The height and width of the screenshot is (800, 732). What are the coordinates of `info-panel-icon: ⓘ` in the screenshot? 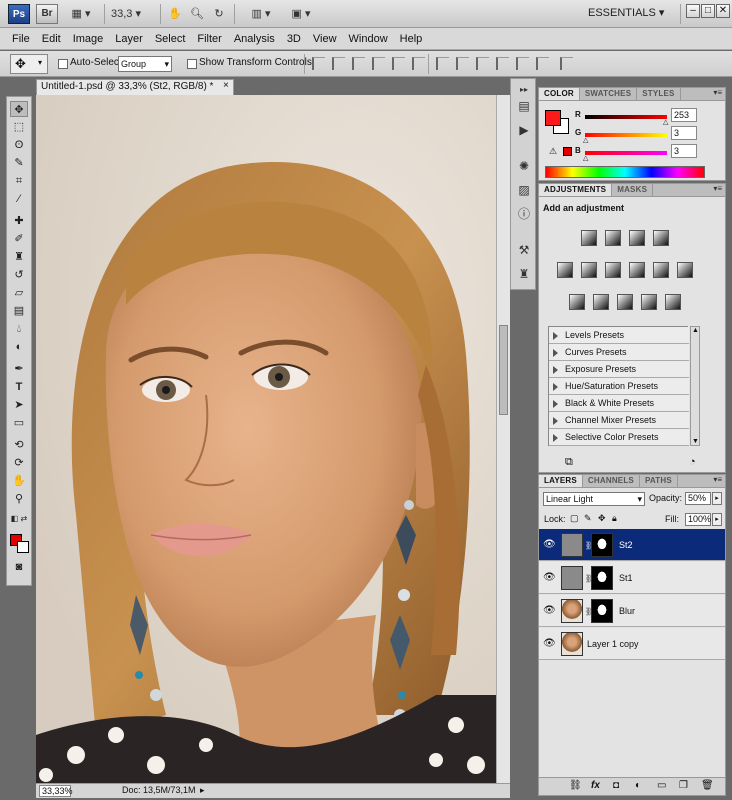 It's located at (524, 214).